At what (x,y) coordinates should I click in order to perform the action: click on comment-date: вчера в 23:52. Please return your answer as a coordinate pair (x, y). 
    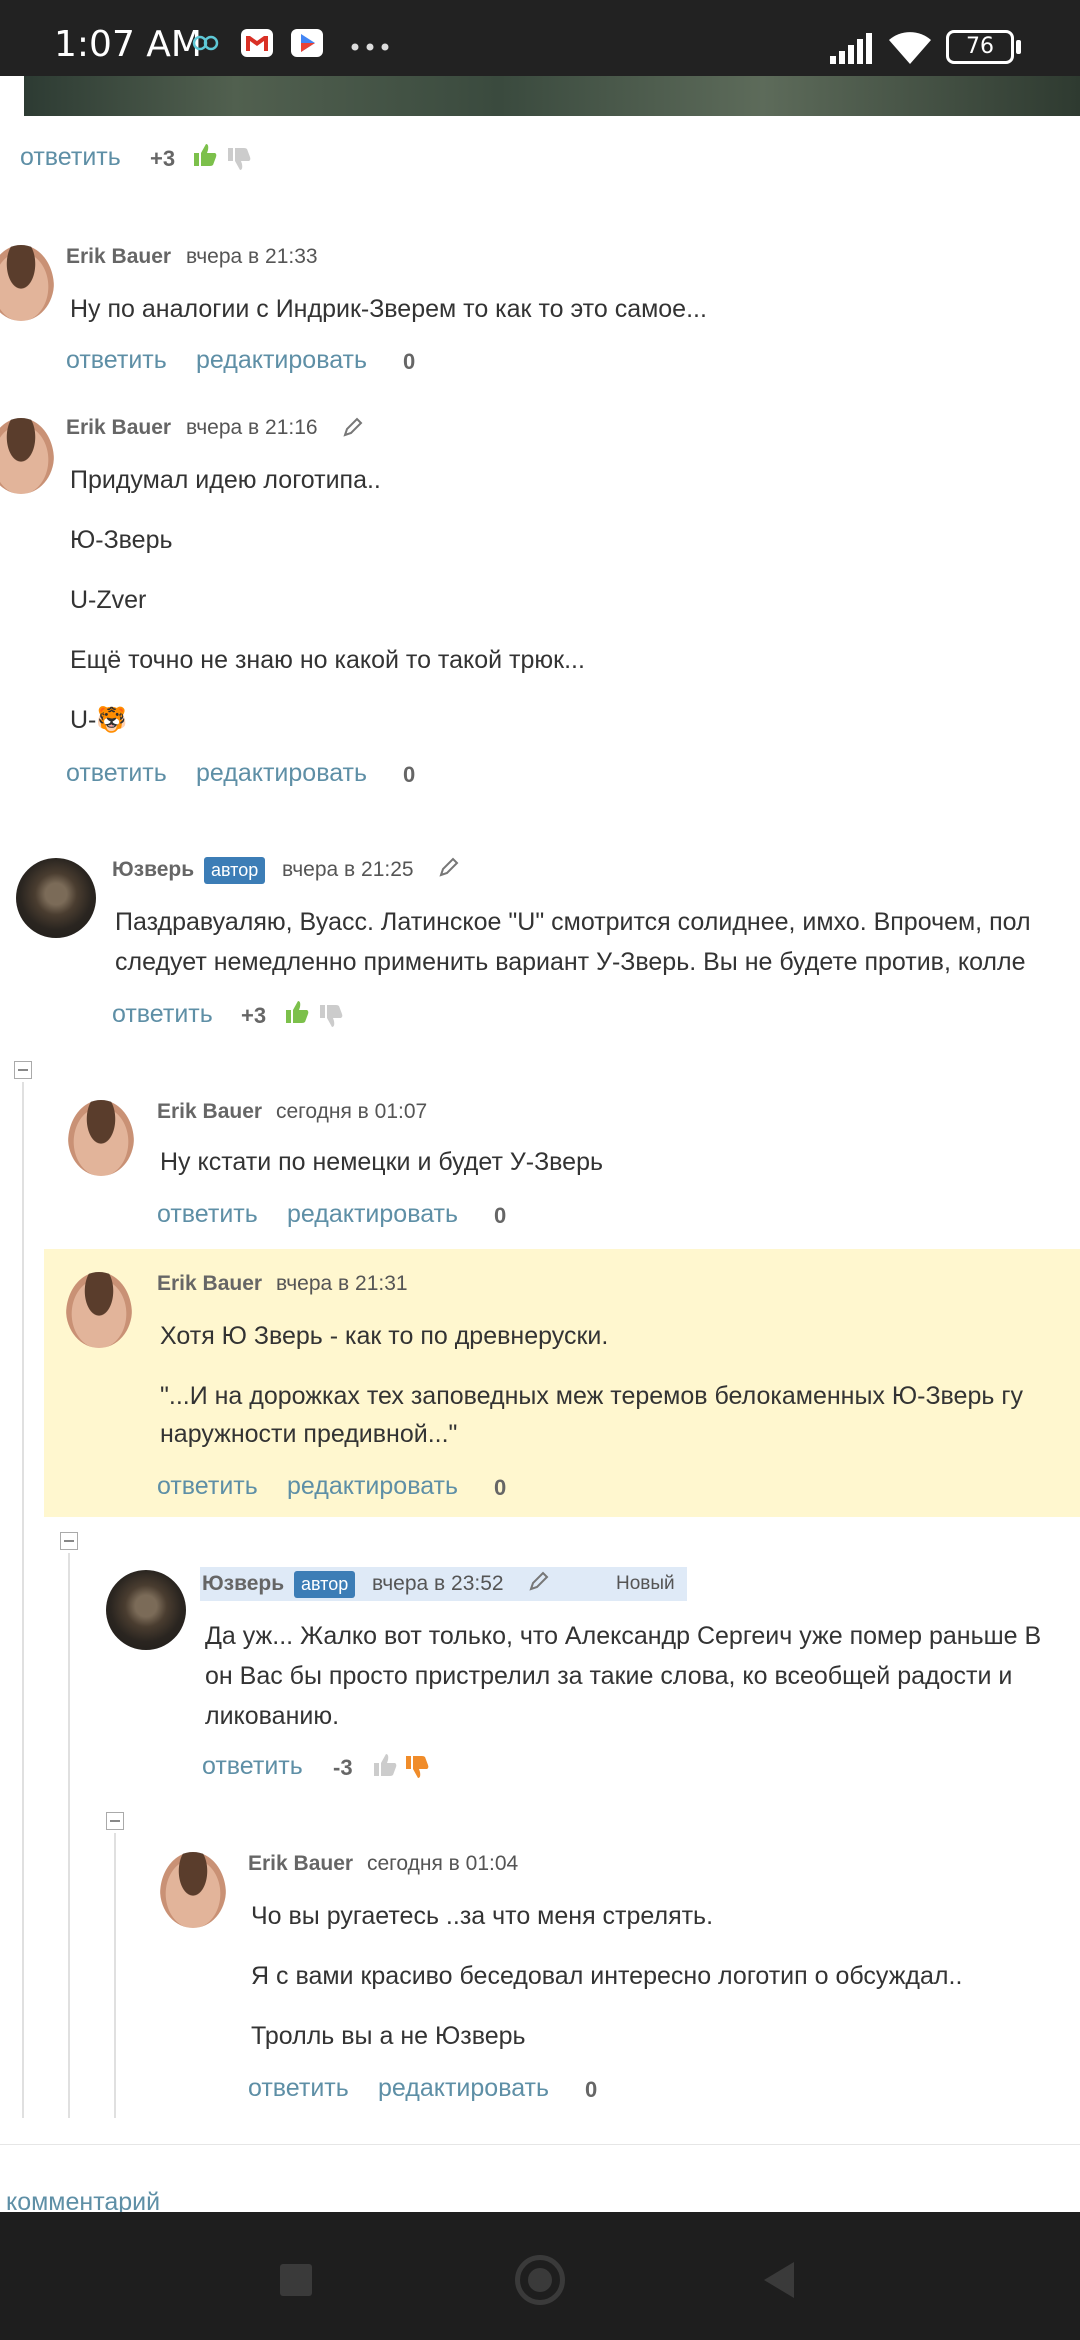
    Looking at the image, I should click on (438, 1584).